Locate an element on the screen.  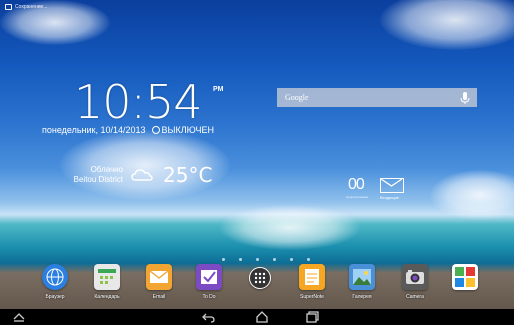
envelope-icon is located at coordinates (392, 185).